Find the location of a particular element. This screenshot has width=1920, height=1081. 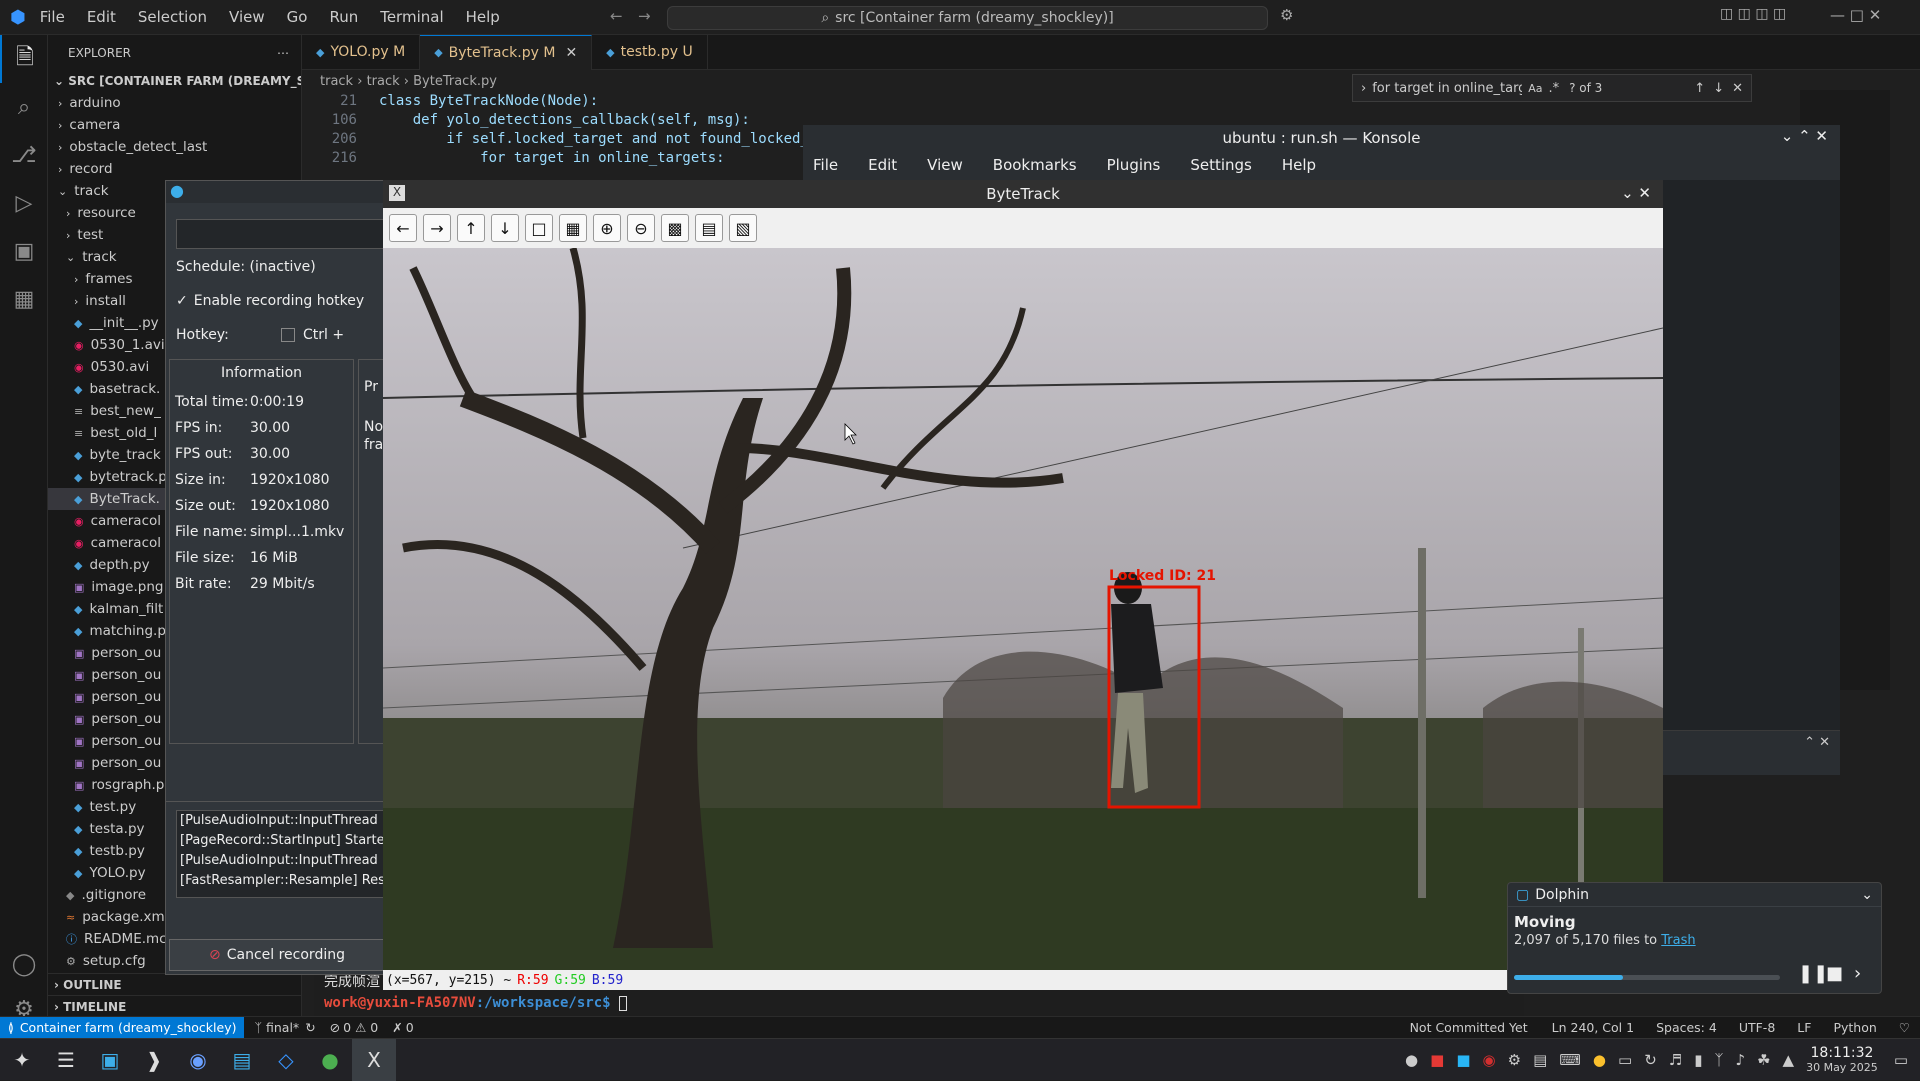

cancel-recording-button: ⊘ Cancel recording is located at coordinates (277, 955).